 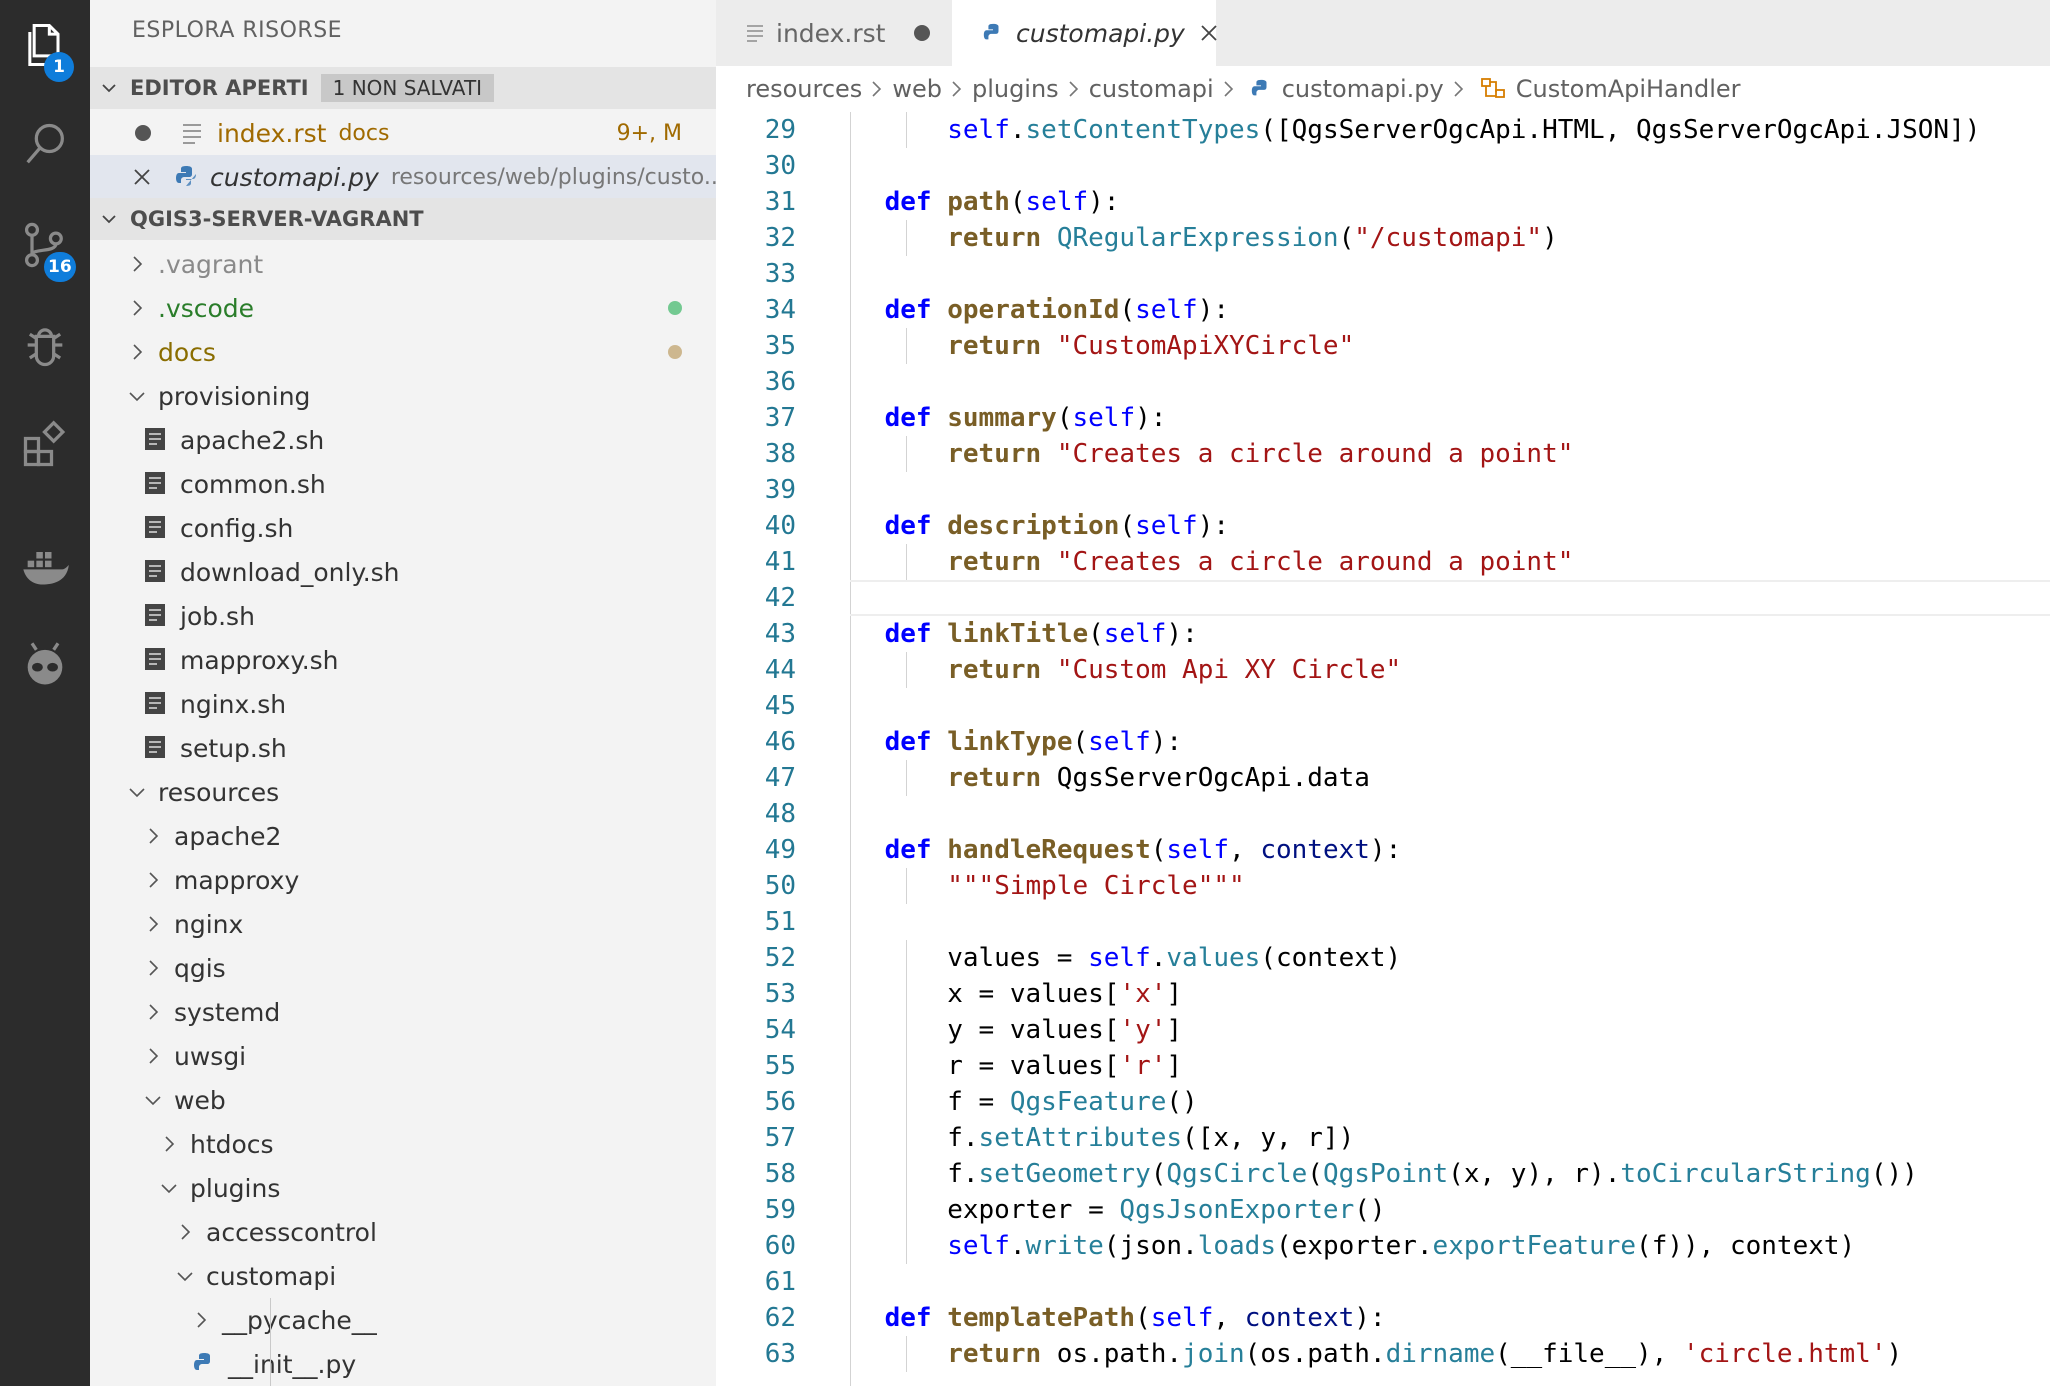 What do you see at coordinates (45, 565) in the screenshot?
I see `docker-icon` at bounding box center [45, 565].